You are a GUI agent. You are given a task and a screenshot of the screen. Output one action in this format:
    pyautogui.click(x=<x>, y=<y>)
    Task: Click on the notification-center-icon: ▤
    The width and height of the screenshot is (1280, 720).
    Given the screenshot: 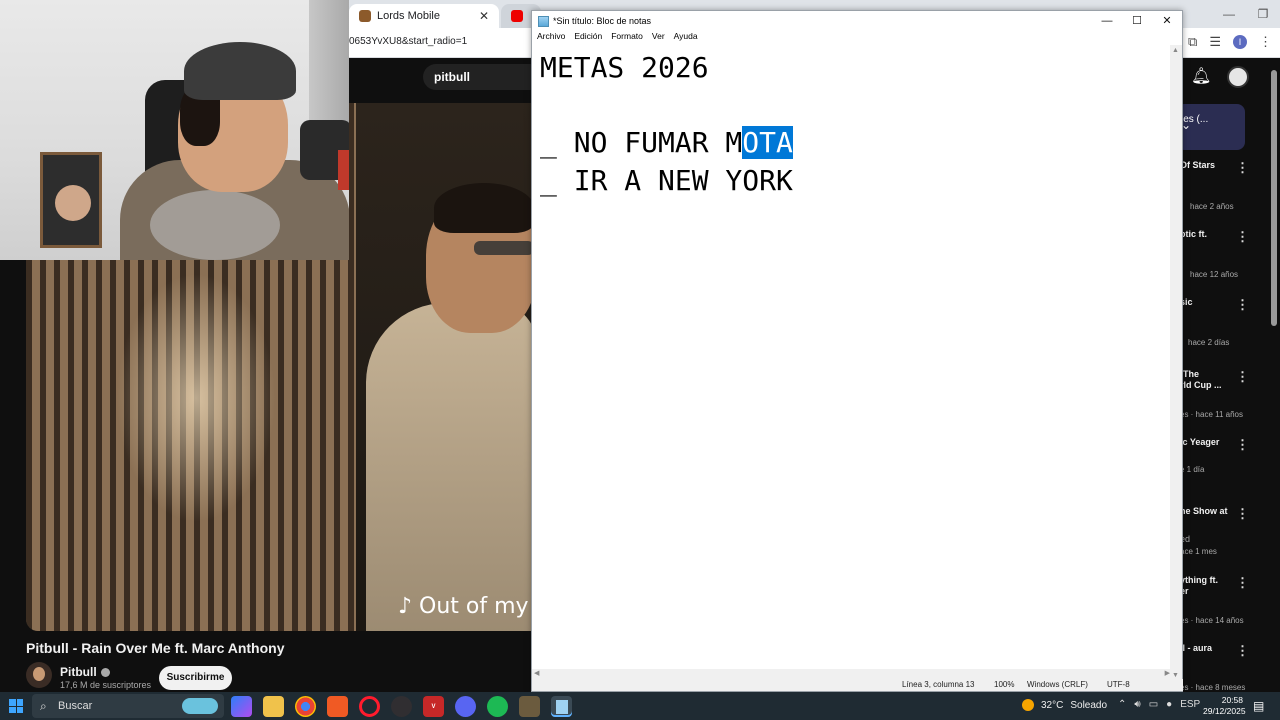 What is the action you would take?
    pyautogui.click(x=1258, y=706)
    